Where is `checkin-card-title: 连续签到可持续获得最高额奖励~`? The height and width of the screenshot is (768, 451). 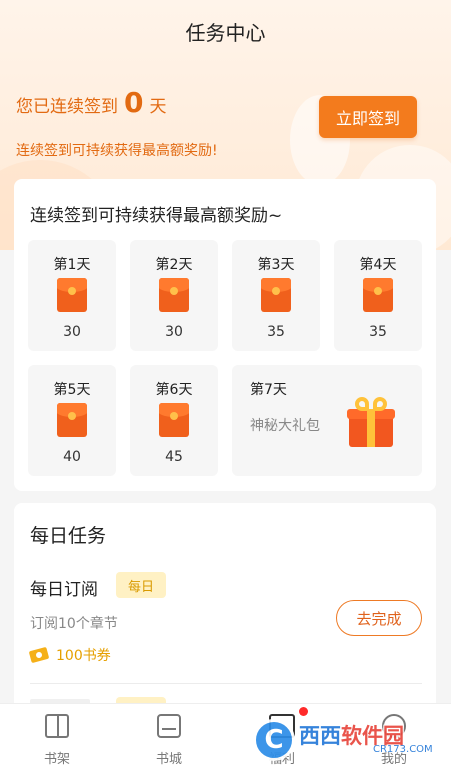 checkin-card-title: 连续签到可持续获得最高额奖励~ is located at coordinates (156, 216).